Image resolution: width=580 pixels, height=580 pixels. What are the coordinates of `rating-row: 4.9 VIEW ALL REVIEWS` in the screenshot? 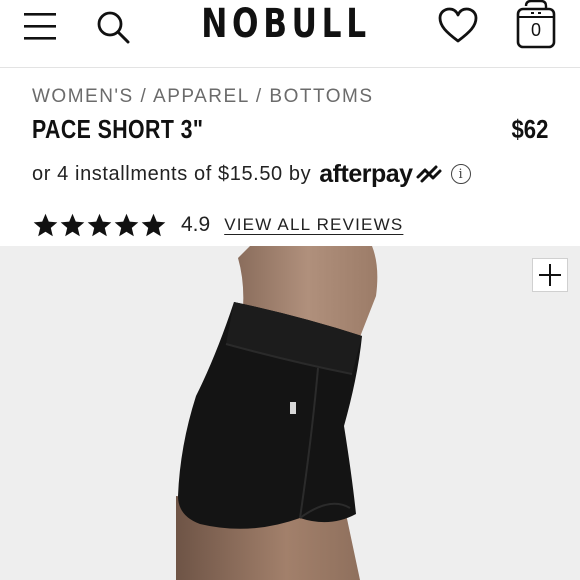 It's located at (217, 225).